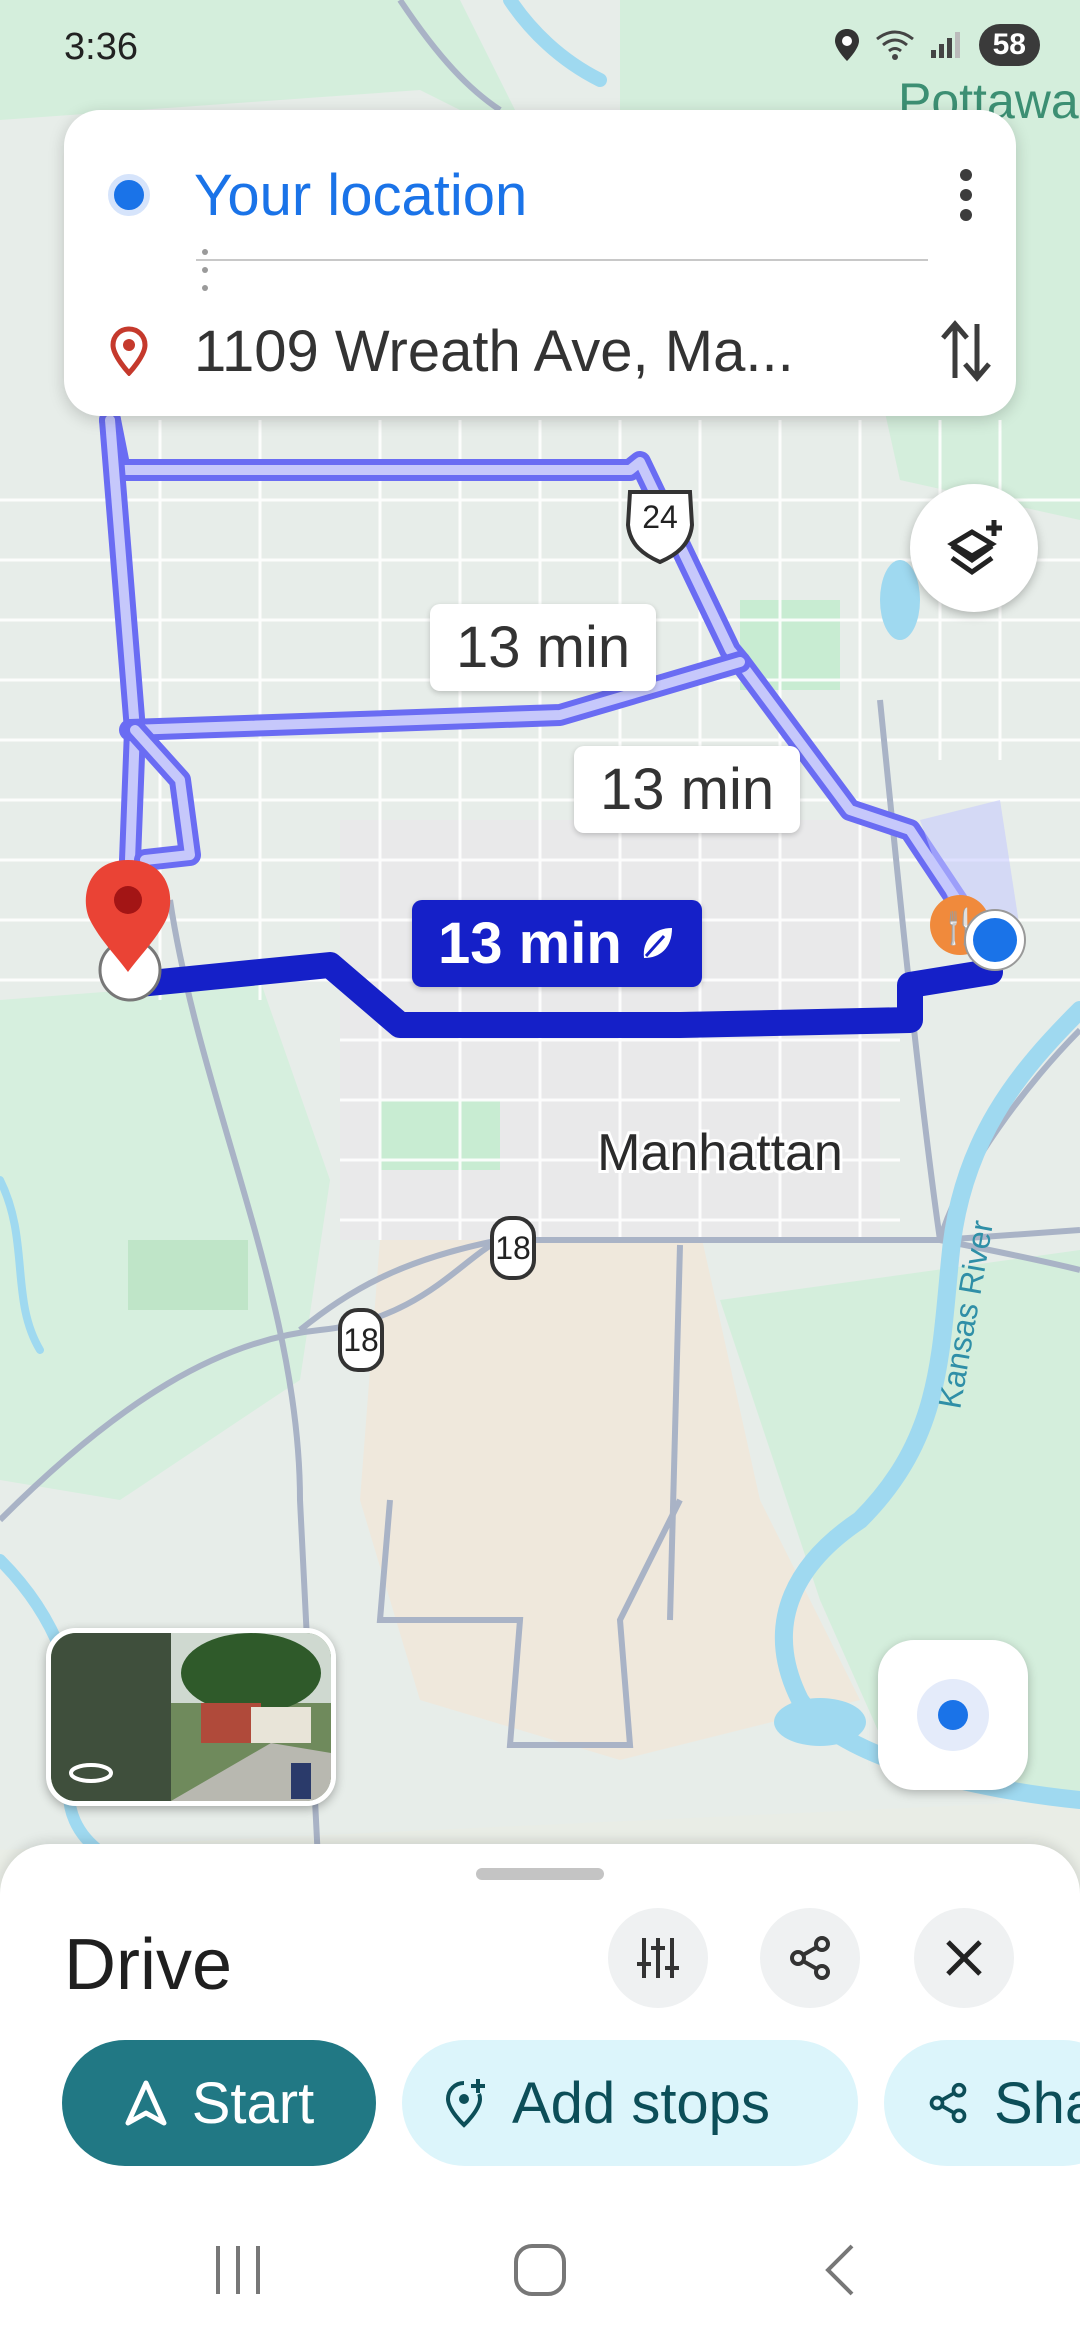 Image resolution: width=1080 pixels, height=2340 pixels. What do you see at coordinates (513, 1248) in the screenshot?
I see `highway-18-label: 18` at bounding box center [513, 1248].